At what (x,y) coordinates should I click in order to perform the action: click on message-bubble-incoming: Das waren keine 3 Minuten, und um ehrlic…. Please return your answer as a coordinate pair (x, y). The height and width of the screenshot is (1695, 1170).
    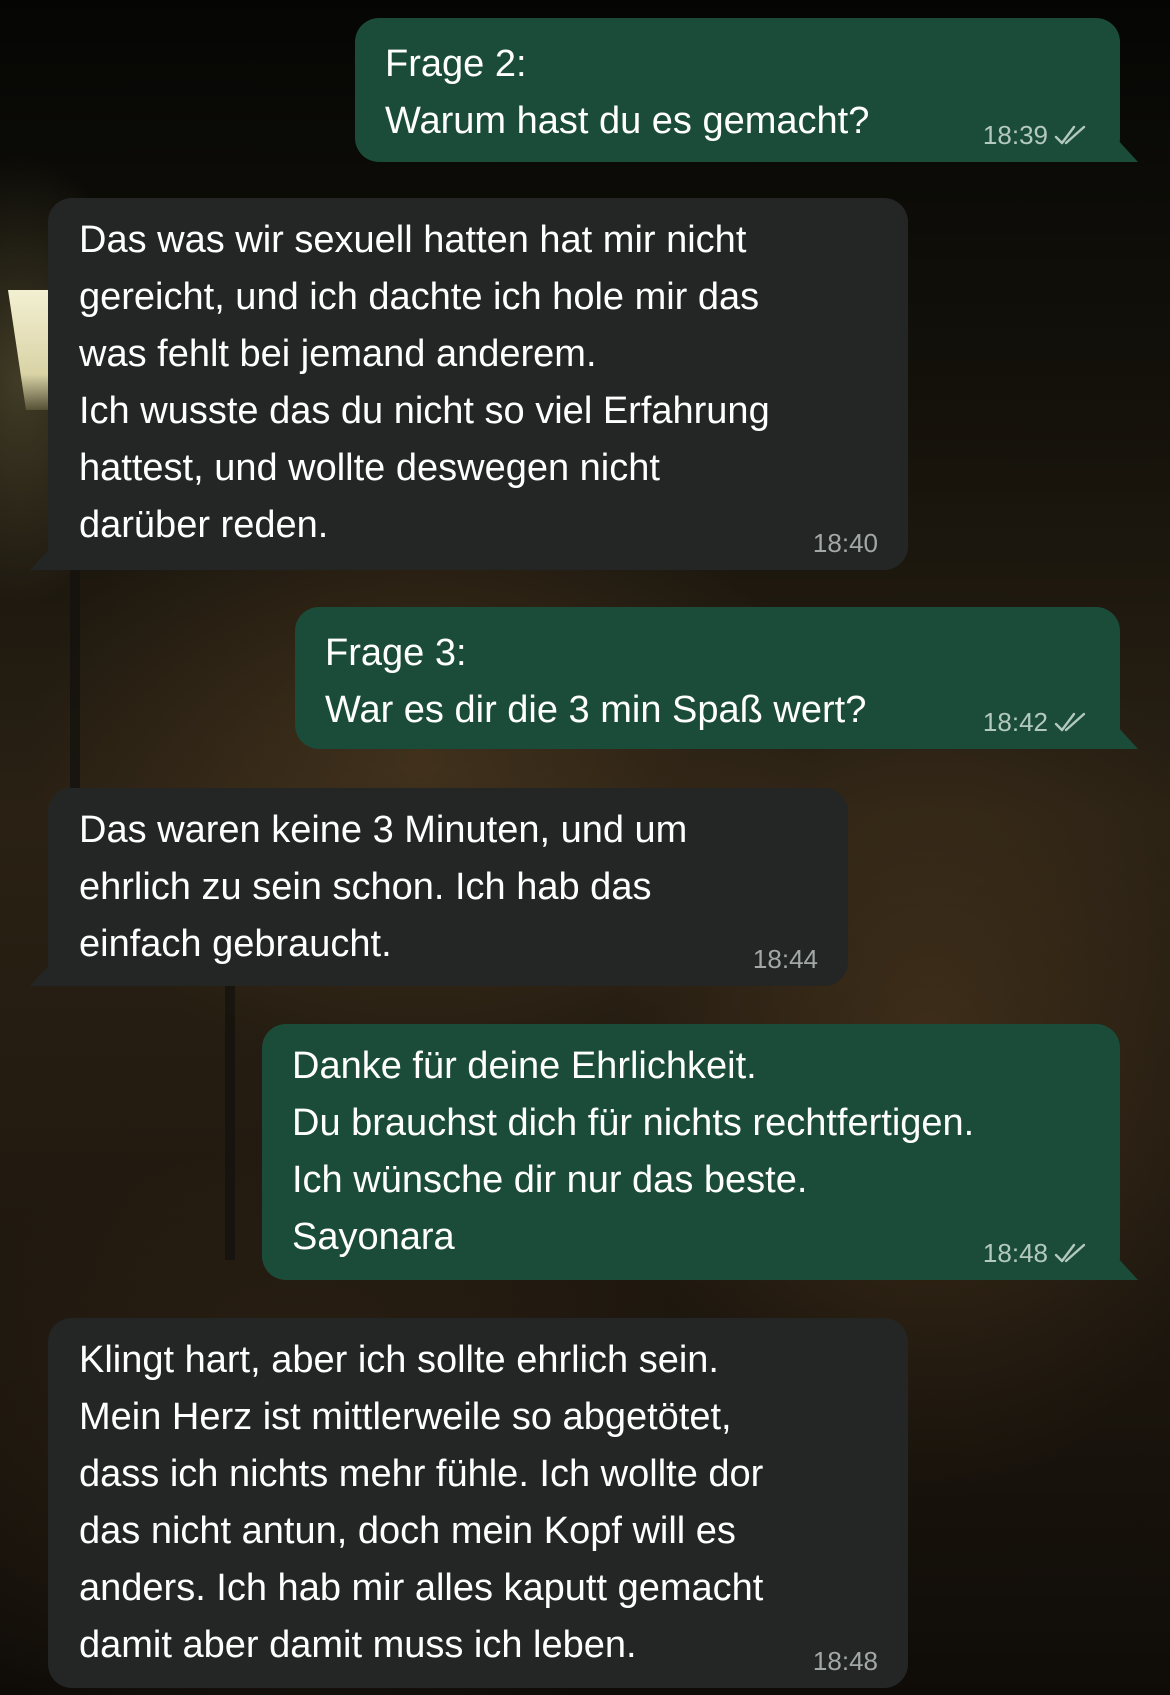
    Looking at the image, I should click on (439, 887).